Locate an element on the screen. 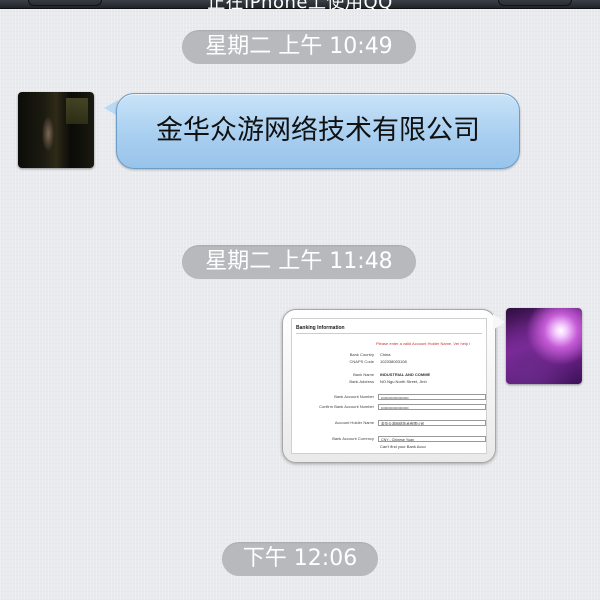  timestamp: 星期二 上午 11:48 is located at coordinates (299, 262).